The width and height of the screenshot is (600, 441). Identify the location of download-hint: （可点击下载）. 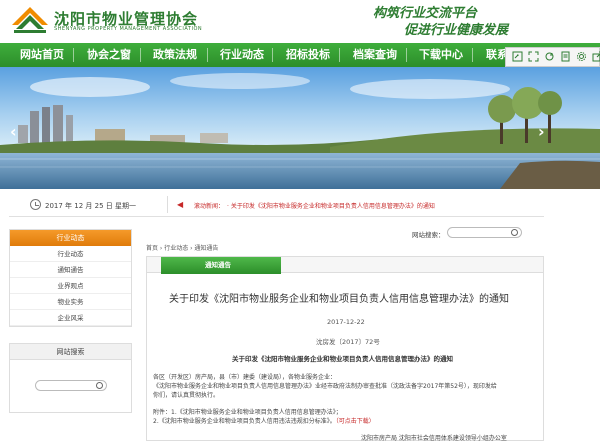
(355, 421).